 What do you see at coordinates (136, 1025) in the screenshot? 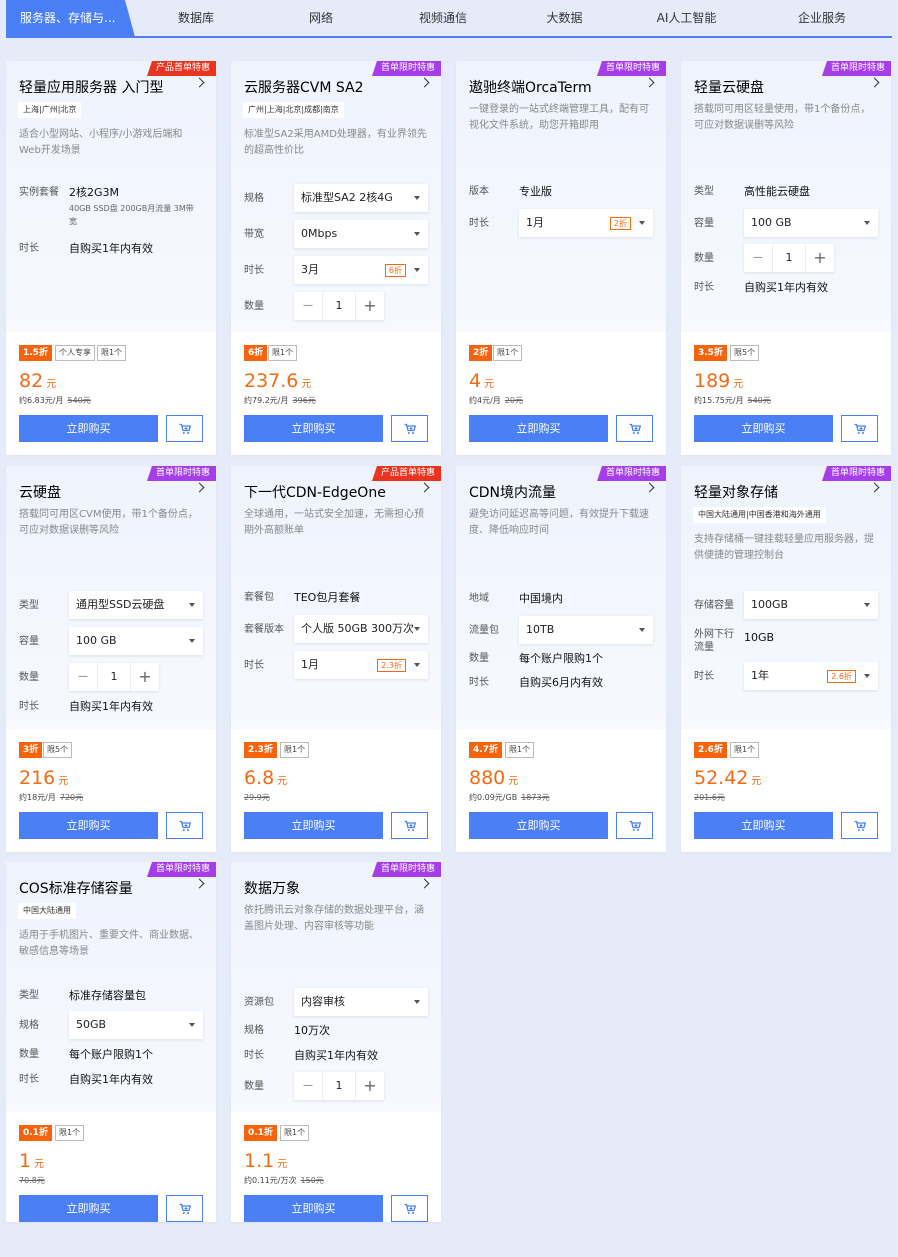
I see `spec-select: 50GB` at bounding box center [136, 1025].